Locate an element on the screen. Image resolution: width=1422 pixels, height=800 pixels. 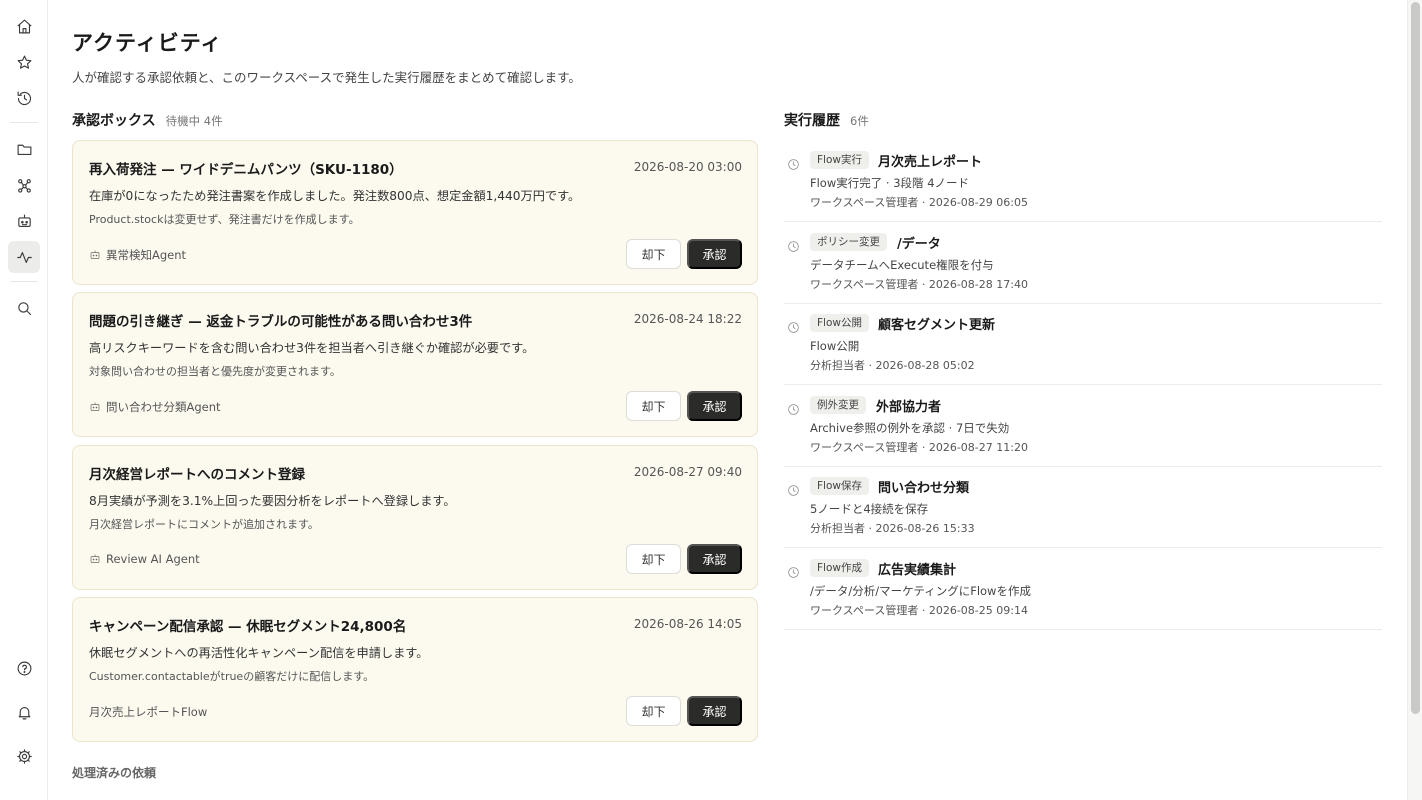
activity-icon is located at coordinates (24, 257).